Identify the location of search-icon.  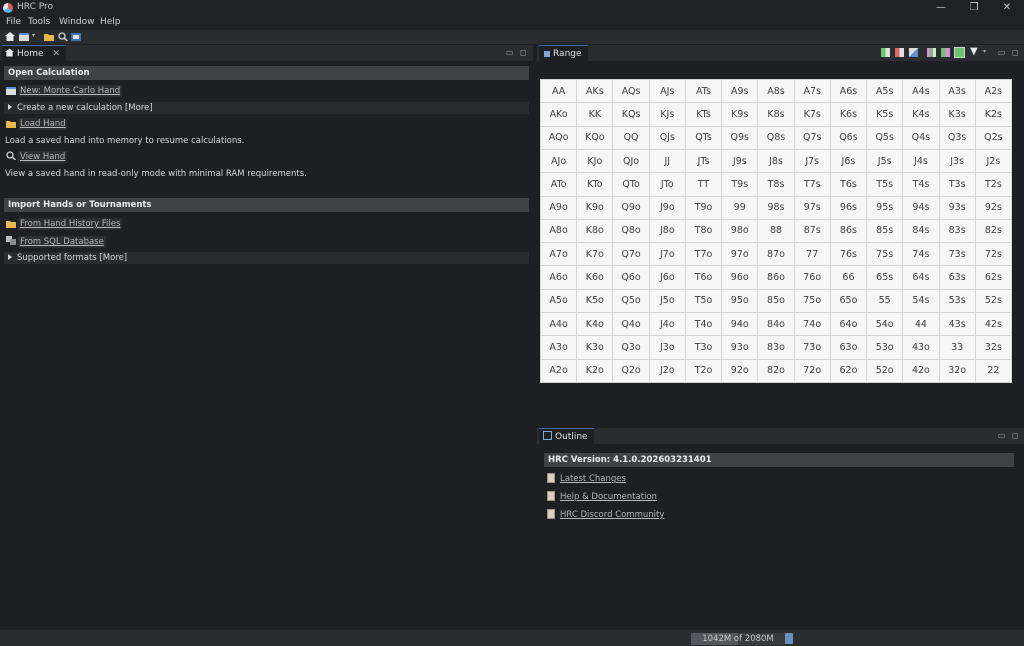
(63, 36).